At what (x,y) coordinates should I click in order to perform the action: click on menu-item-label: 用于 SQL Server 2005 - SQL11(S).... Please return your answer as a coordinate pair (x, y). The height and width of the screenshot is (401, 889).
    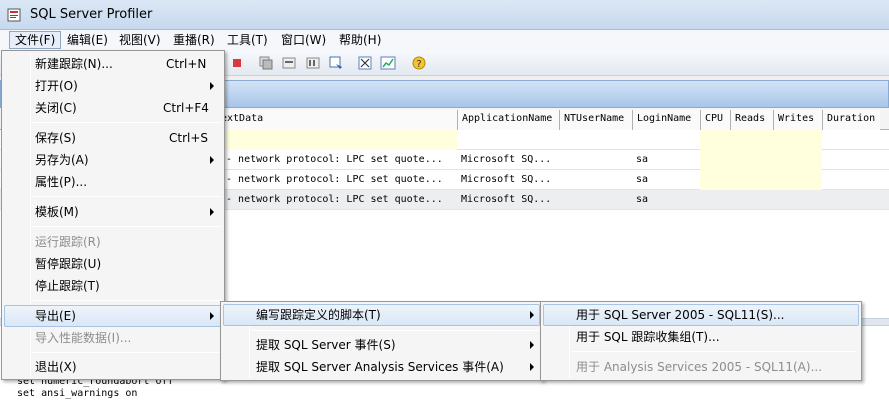
    Looking at the image, I should click on (680, 315).